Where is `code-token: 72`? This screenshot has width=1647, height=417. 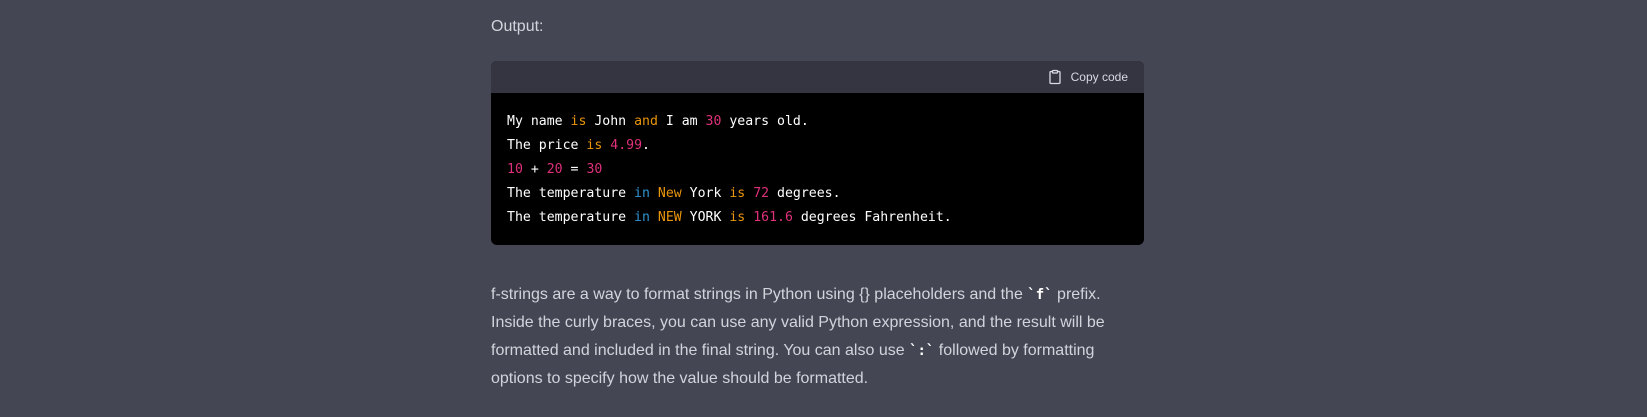
code-token: 72 is located at coordinates (761, 193).